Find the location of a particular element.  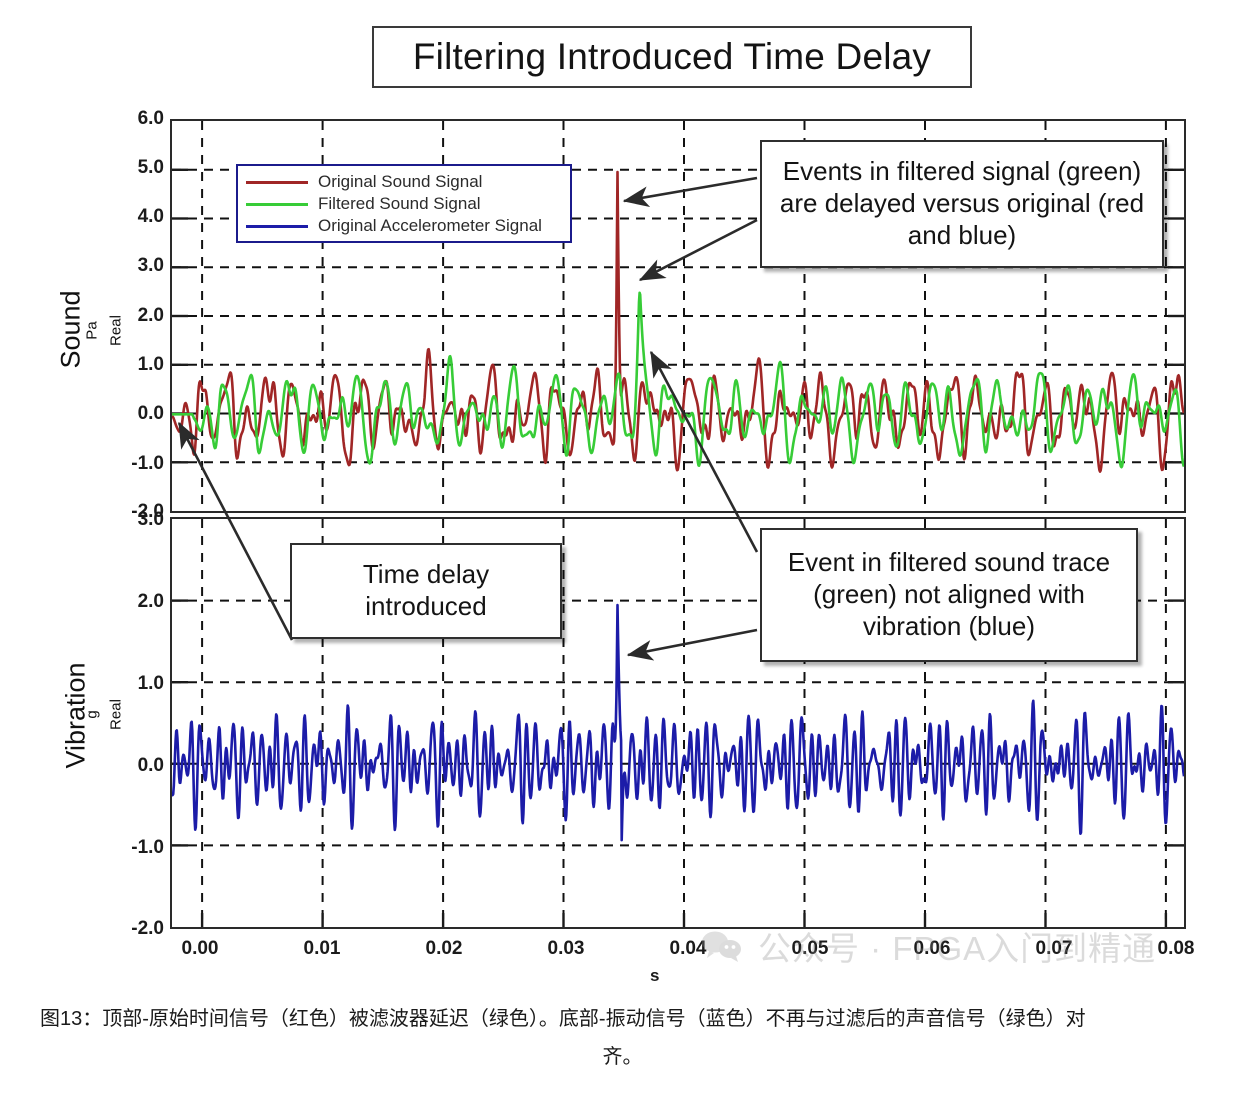

x-tick-label: 0.01 is located at coordinates (322, 948).